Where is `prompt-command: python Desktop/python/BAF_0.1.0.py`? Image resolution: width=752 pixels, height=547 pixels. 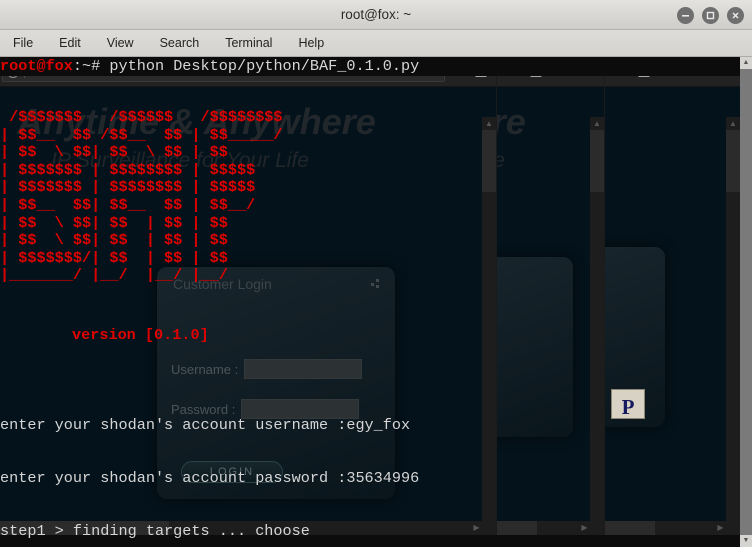 prompt-command: python Desktop/python/BAF_0.1.0.py is located at coordinates (264, 66).